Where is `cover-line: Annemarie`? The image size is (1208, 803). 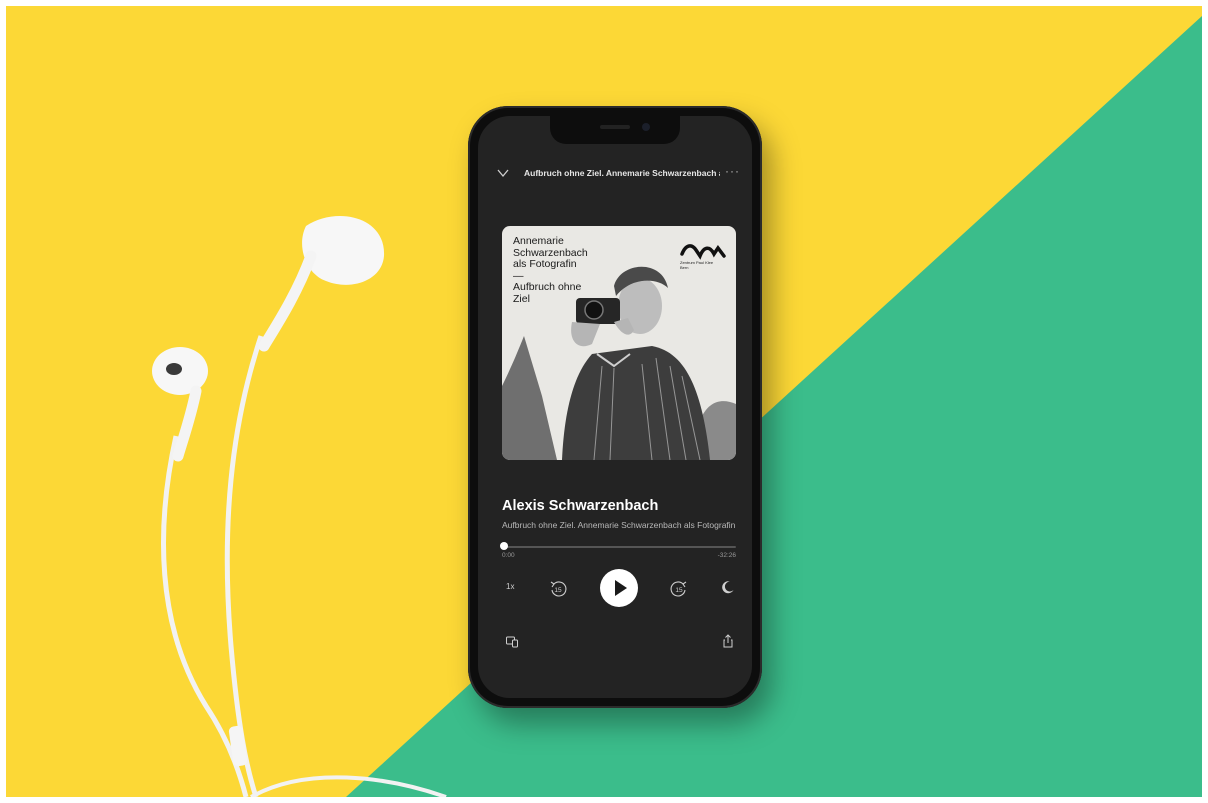 cover-line: Annemarie is located at coordinates (538, 241).